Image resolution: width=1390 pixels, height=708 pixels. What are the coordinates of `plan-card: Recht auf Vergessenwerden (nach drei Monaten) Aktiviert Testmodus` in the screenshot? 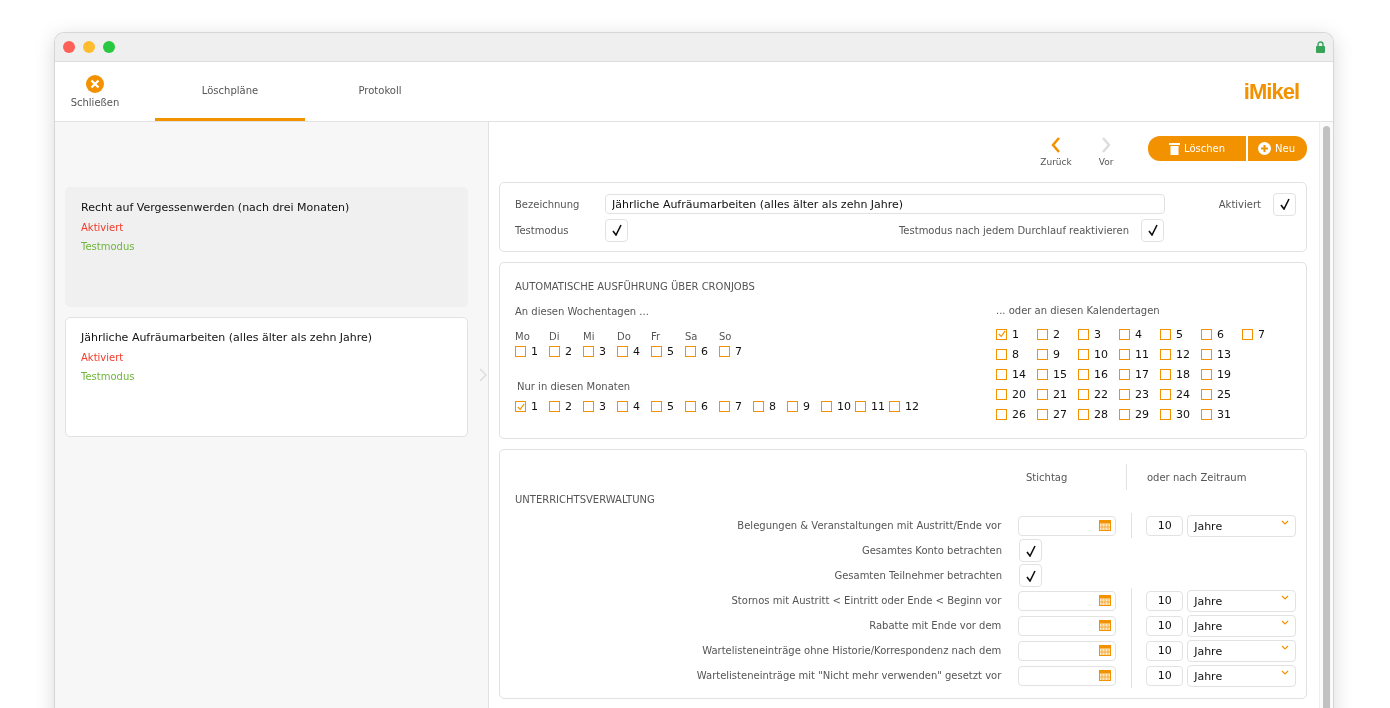 It's located at (266, 247).